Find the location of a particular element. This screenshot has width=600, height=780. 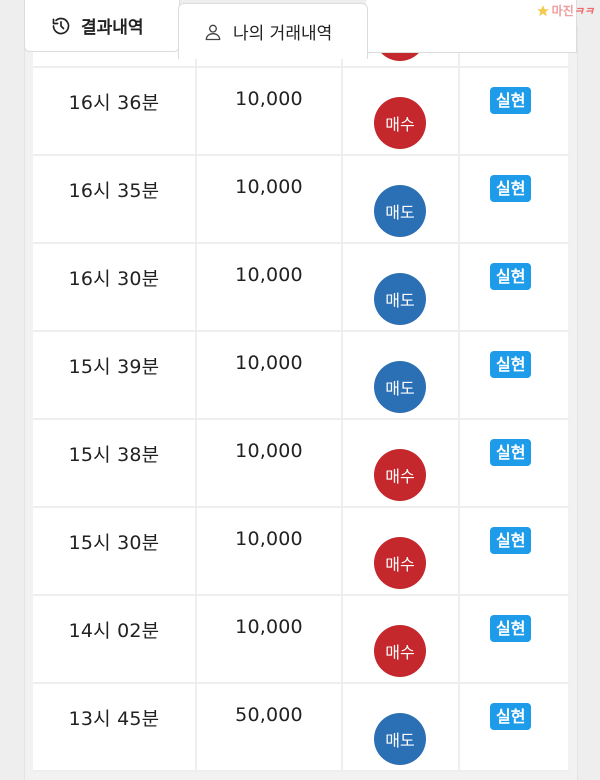

tab-results: 결과내역 is located at coordinates (102, 26).